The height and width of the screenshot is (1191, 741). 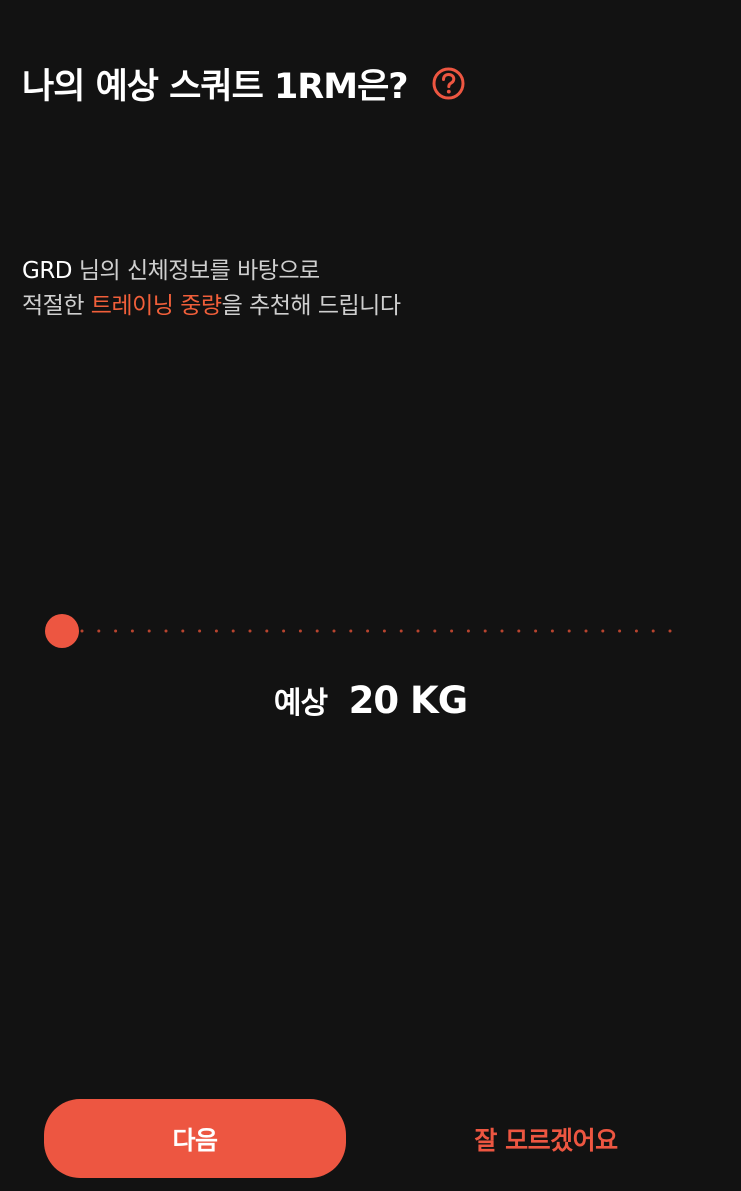 I want to click on description-line-2-prefix: 적절한, so click(x=56, y=306).